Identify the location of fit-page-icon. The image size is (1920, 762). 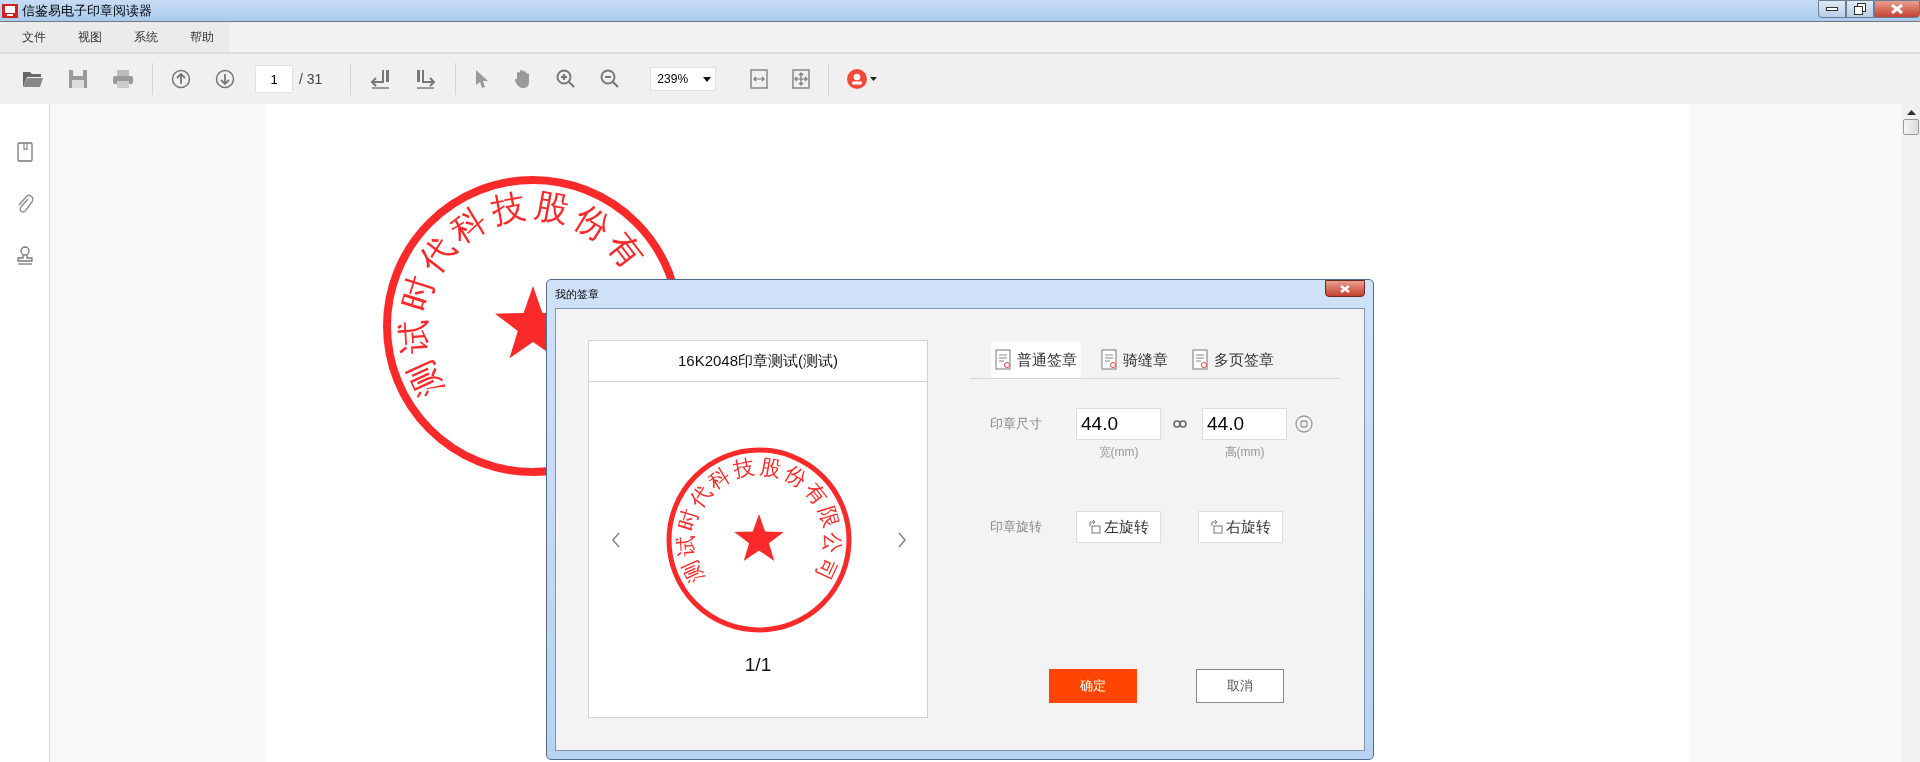
(801, 79).